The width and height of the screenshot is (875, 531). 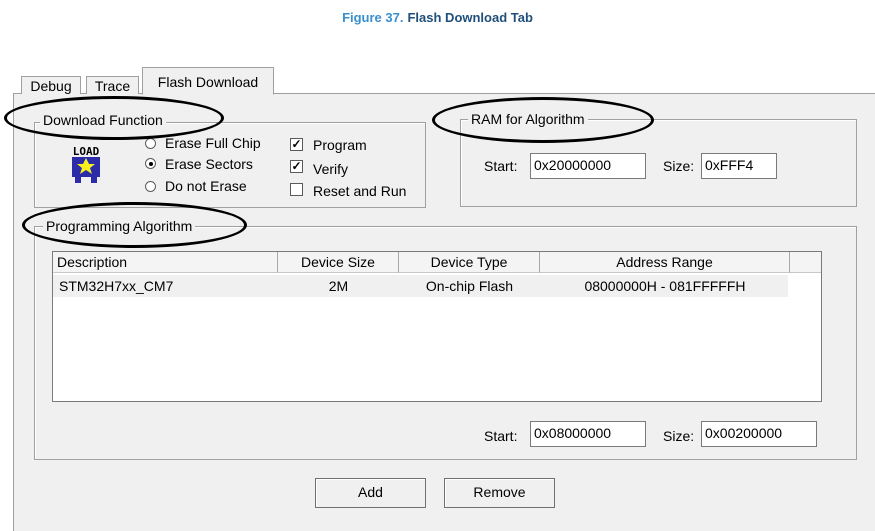 I want to click on row-address-range: 08000000H - 081FFFFFH, so click(x=665, y=286).